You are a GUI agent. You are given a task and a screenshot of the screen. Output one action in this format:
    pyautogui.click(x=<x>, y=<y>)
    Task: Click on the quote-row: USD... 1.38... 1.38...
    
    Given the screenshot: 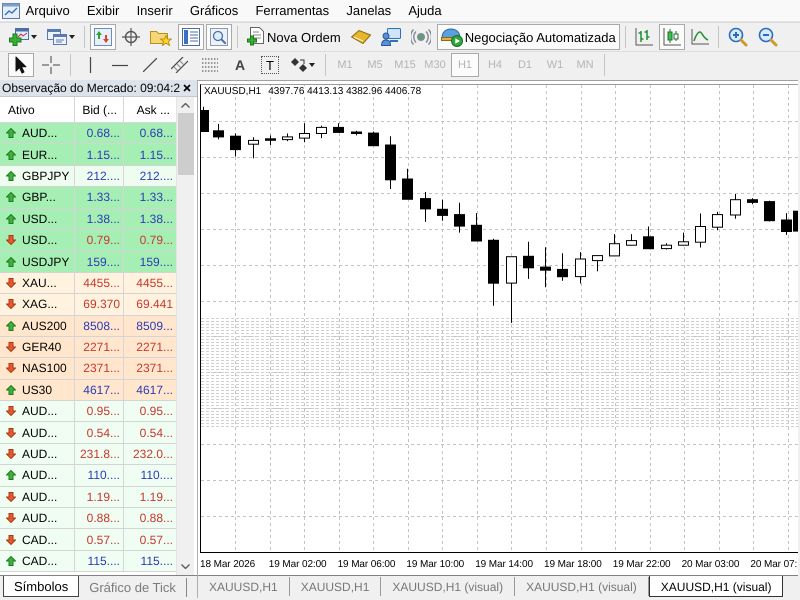 What is the action you would take?
    pyautogui.click(x=88, y=219)
    